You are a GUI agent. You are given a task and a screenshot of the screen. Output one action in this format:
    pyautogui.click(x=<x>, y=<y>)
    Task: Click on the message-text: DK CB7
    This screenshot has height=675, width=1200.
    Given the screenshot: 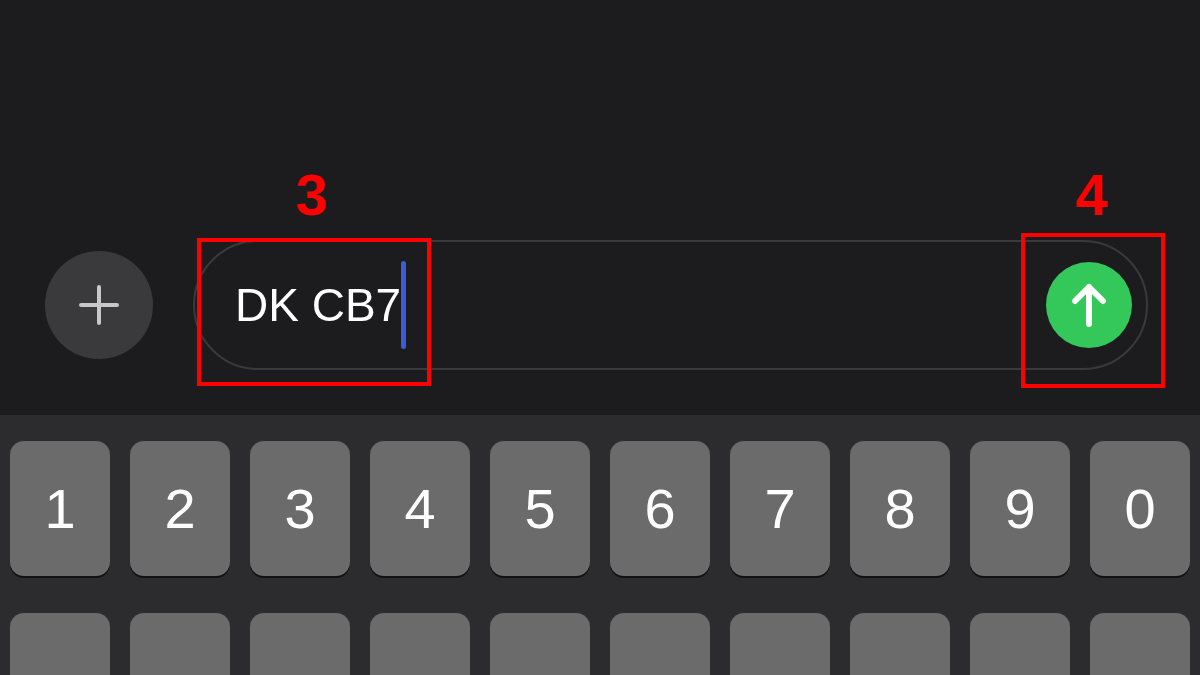 What is the action you would take?
    pyautogui.click(x=318, y=305)
    